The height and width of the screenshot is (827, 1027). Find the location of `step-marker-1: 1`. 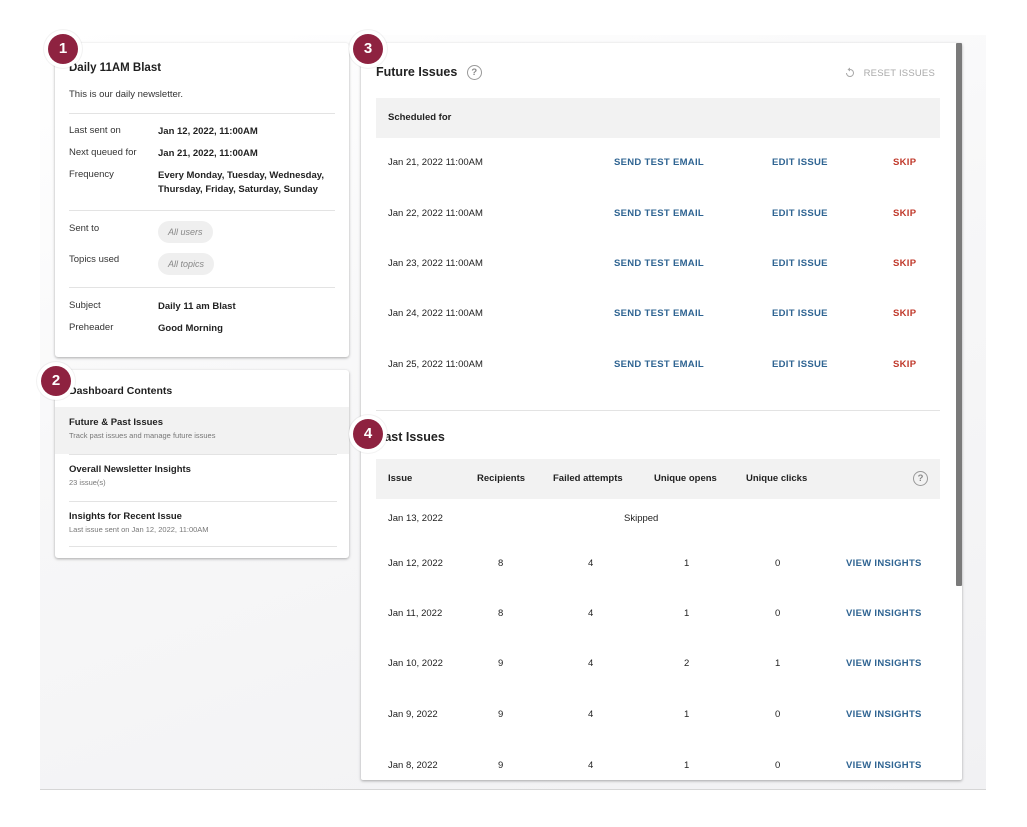

step-marker-1: 1 is located at coordinates (63, 49).